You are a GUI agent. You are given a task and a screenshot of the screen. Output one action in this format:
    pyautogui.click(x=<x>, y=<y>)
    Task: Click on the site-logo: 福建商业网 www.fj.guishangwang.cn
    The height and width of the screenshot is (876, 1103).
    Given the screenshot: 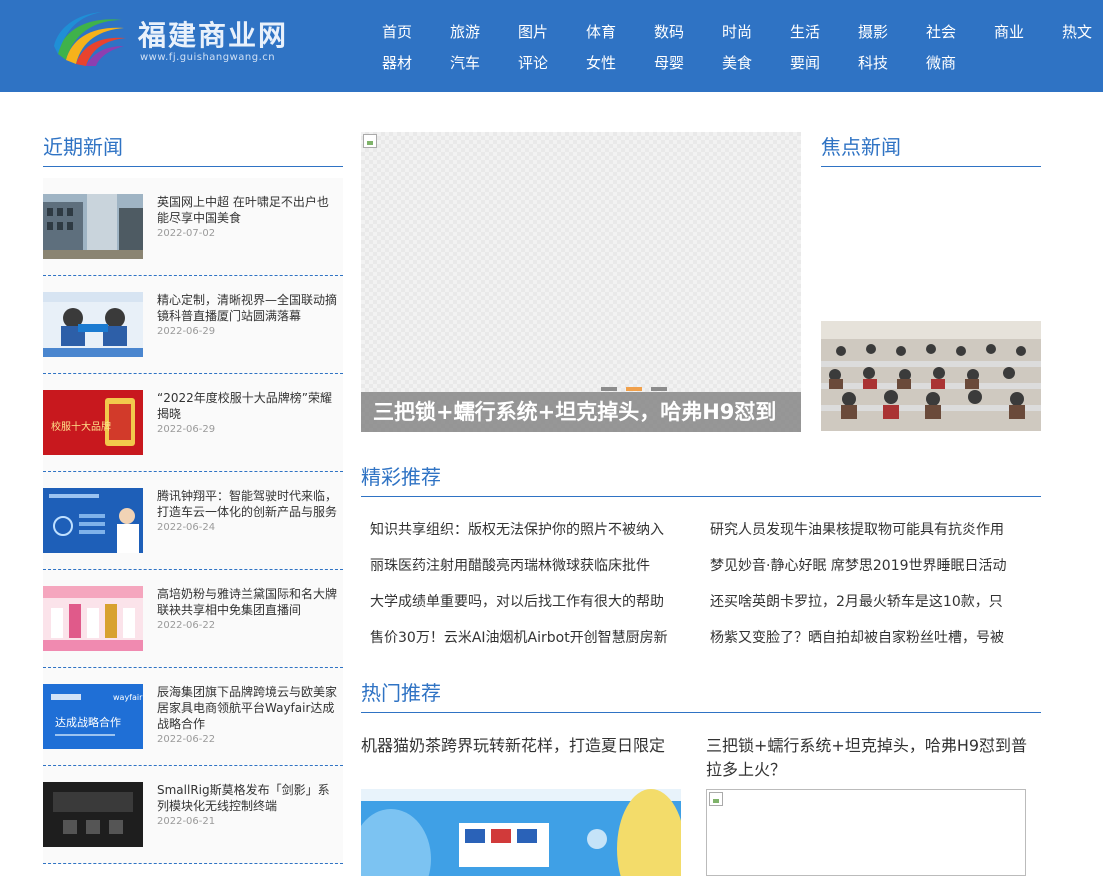 What is the action you would take?
    pyautogui.click(x=177, y=38)
    